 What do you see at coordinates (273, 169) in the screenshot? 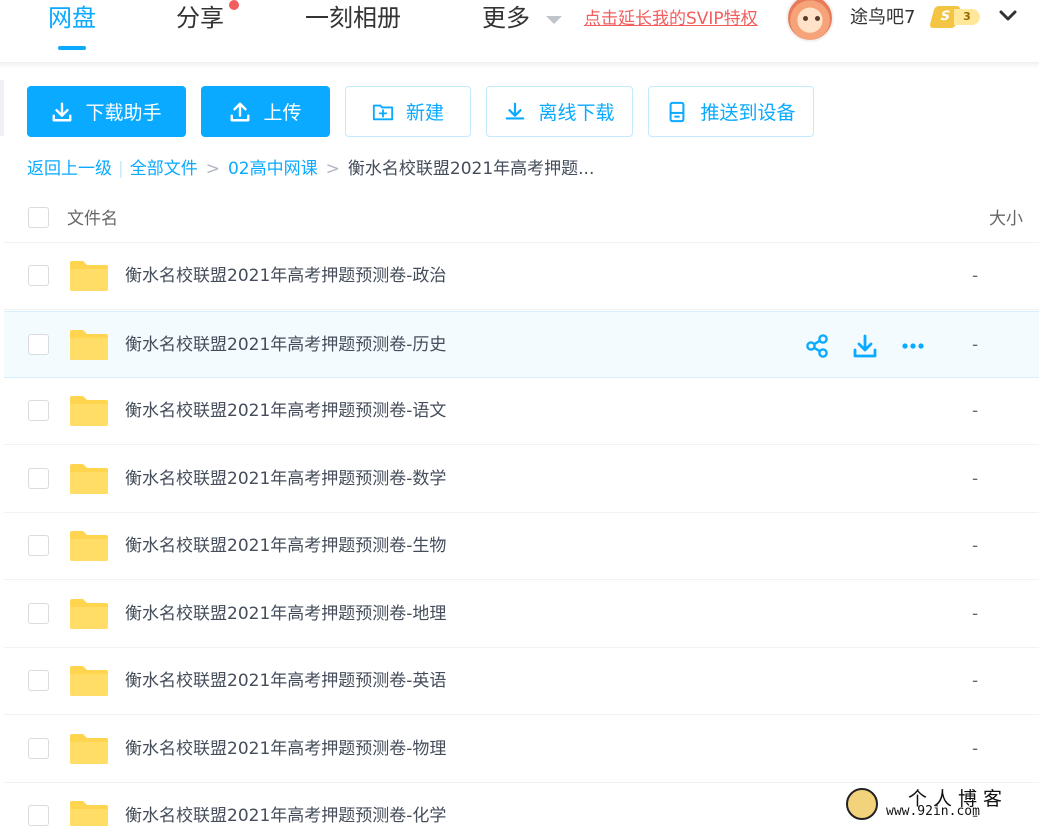
I see `breadcrumb-folder: 02高中网课` at bounding box center [273, 169].